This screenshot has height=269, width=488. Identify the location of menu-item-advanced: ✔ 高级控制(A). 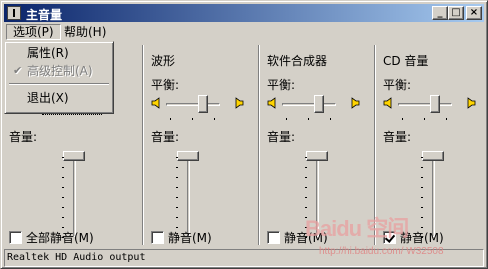
(53, 71).